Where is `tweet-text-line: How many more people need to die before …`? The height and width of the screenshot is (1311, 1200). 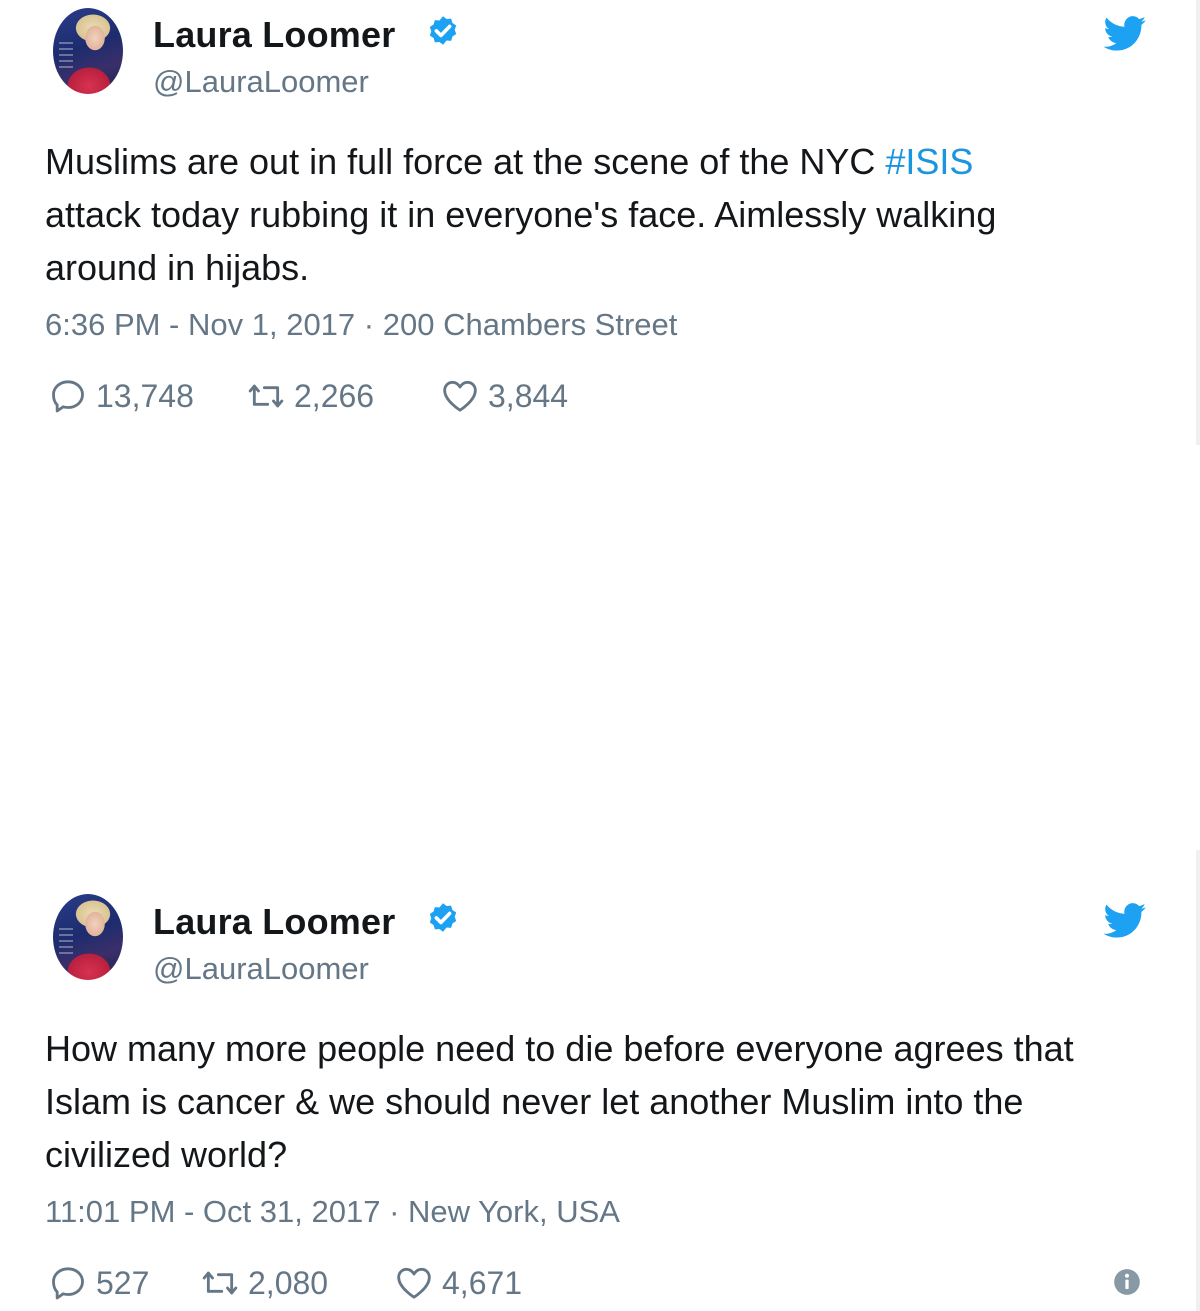 tweet-text-line: How many more people need to die before … is located at coordinates (559, 1048).